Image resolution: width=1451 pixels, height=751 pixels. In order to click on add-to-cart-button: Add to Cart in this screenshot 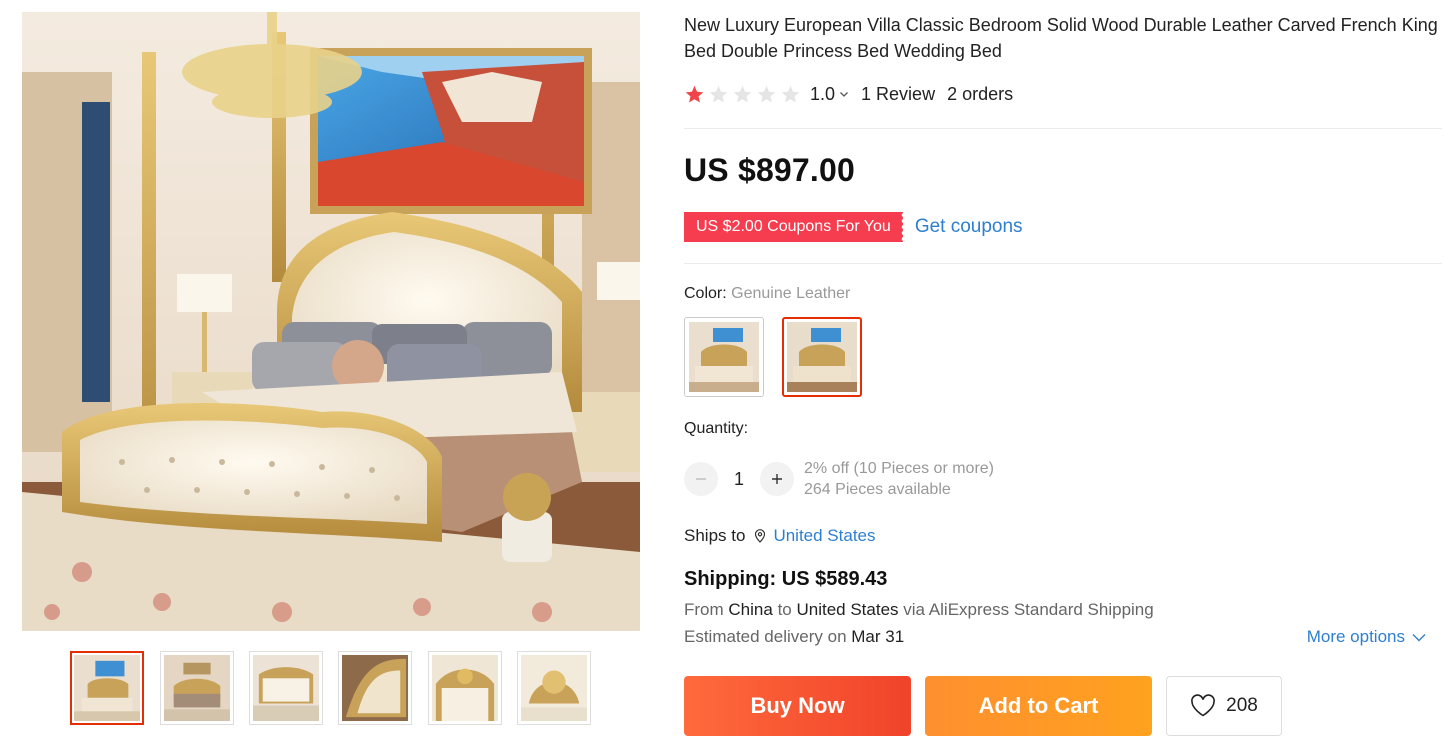, I will do `click(1038, 706)`.